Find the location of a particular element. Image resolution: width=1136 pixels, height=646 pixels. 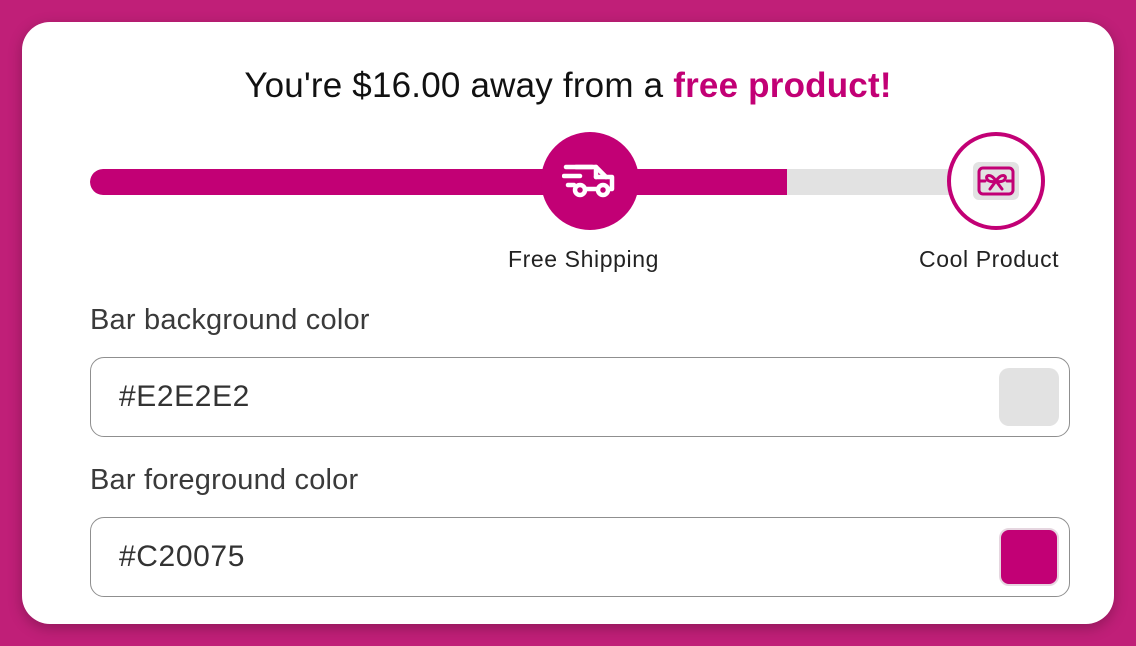

gift-icon is located at coordinates (996, 181).